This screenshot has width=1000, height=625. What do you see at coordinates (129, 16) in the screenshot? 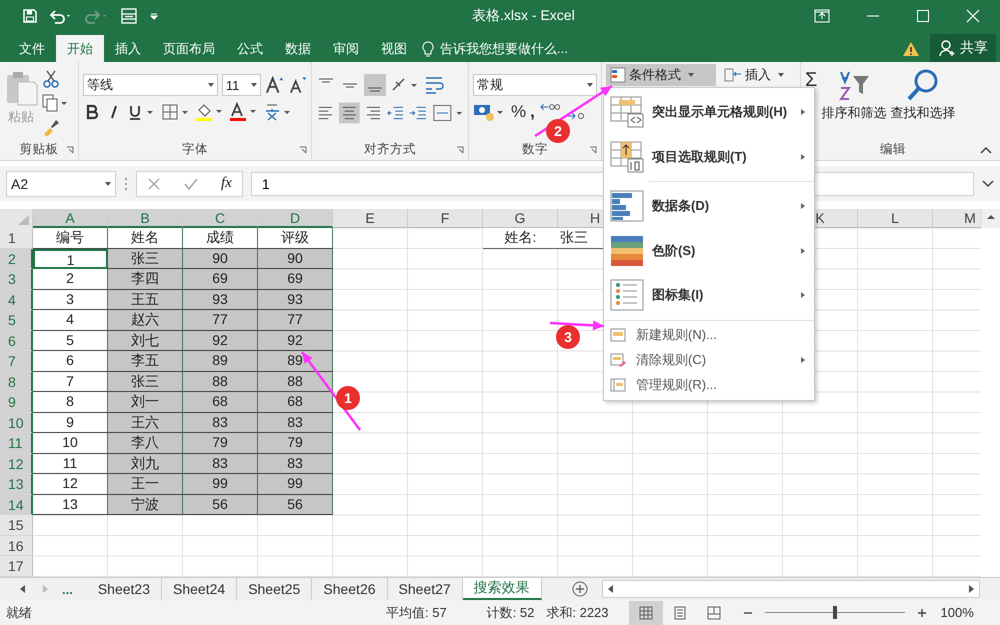
I see `form-icon` at bounding box center [129, 16].